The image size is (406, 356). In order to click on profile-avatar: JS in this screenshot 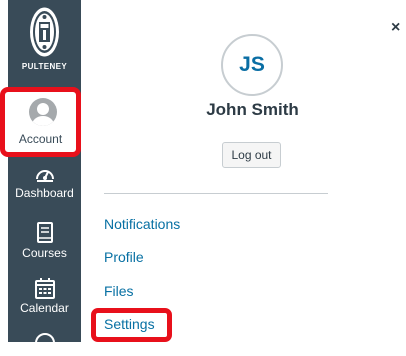, I will do `click(252, 65)`.